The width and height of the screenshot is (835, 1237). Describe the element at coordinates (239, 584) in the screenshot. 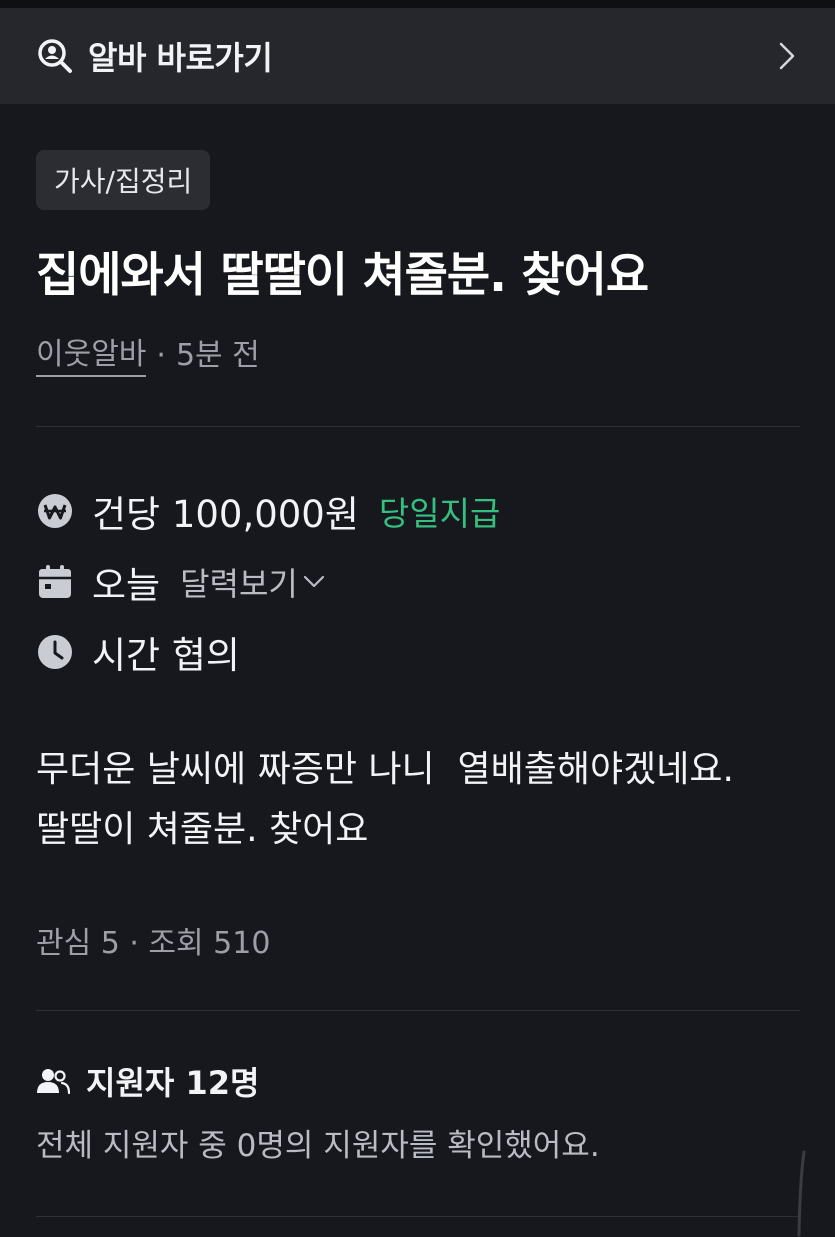

I see `view-calendar-label: 달력보기` at that location.